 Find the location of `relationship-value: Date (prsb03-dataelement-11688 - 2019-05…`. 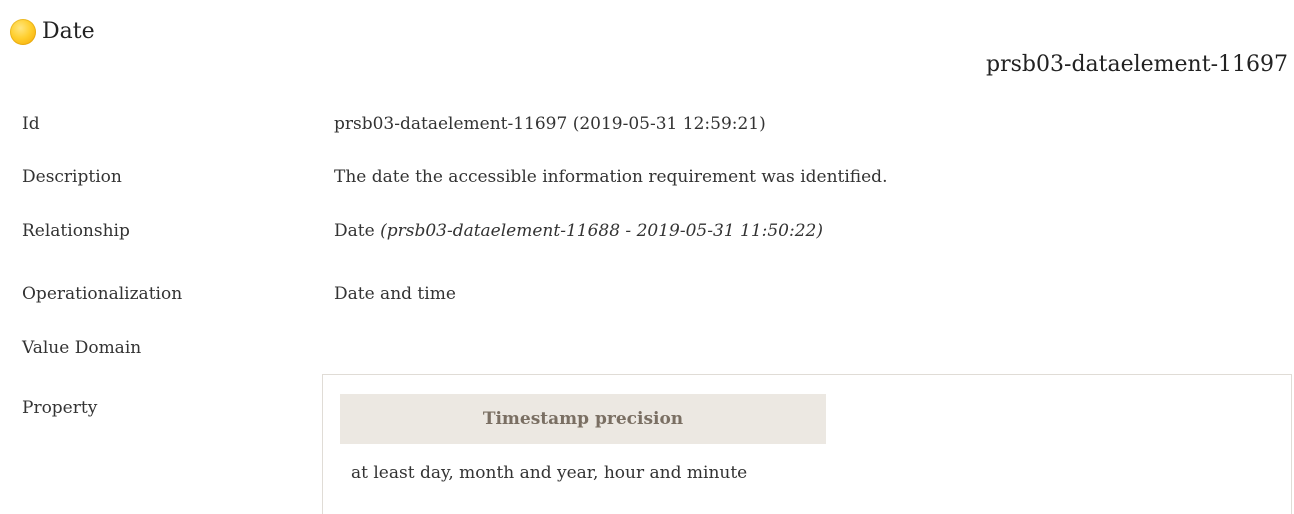

relationship-value: Date (prsb03-dataelement-11688 - 2019-05… is located at coordinates (578, 231).